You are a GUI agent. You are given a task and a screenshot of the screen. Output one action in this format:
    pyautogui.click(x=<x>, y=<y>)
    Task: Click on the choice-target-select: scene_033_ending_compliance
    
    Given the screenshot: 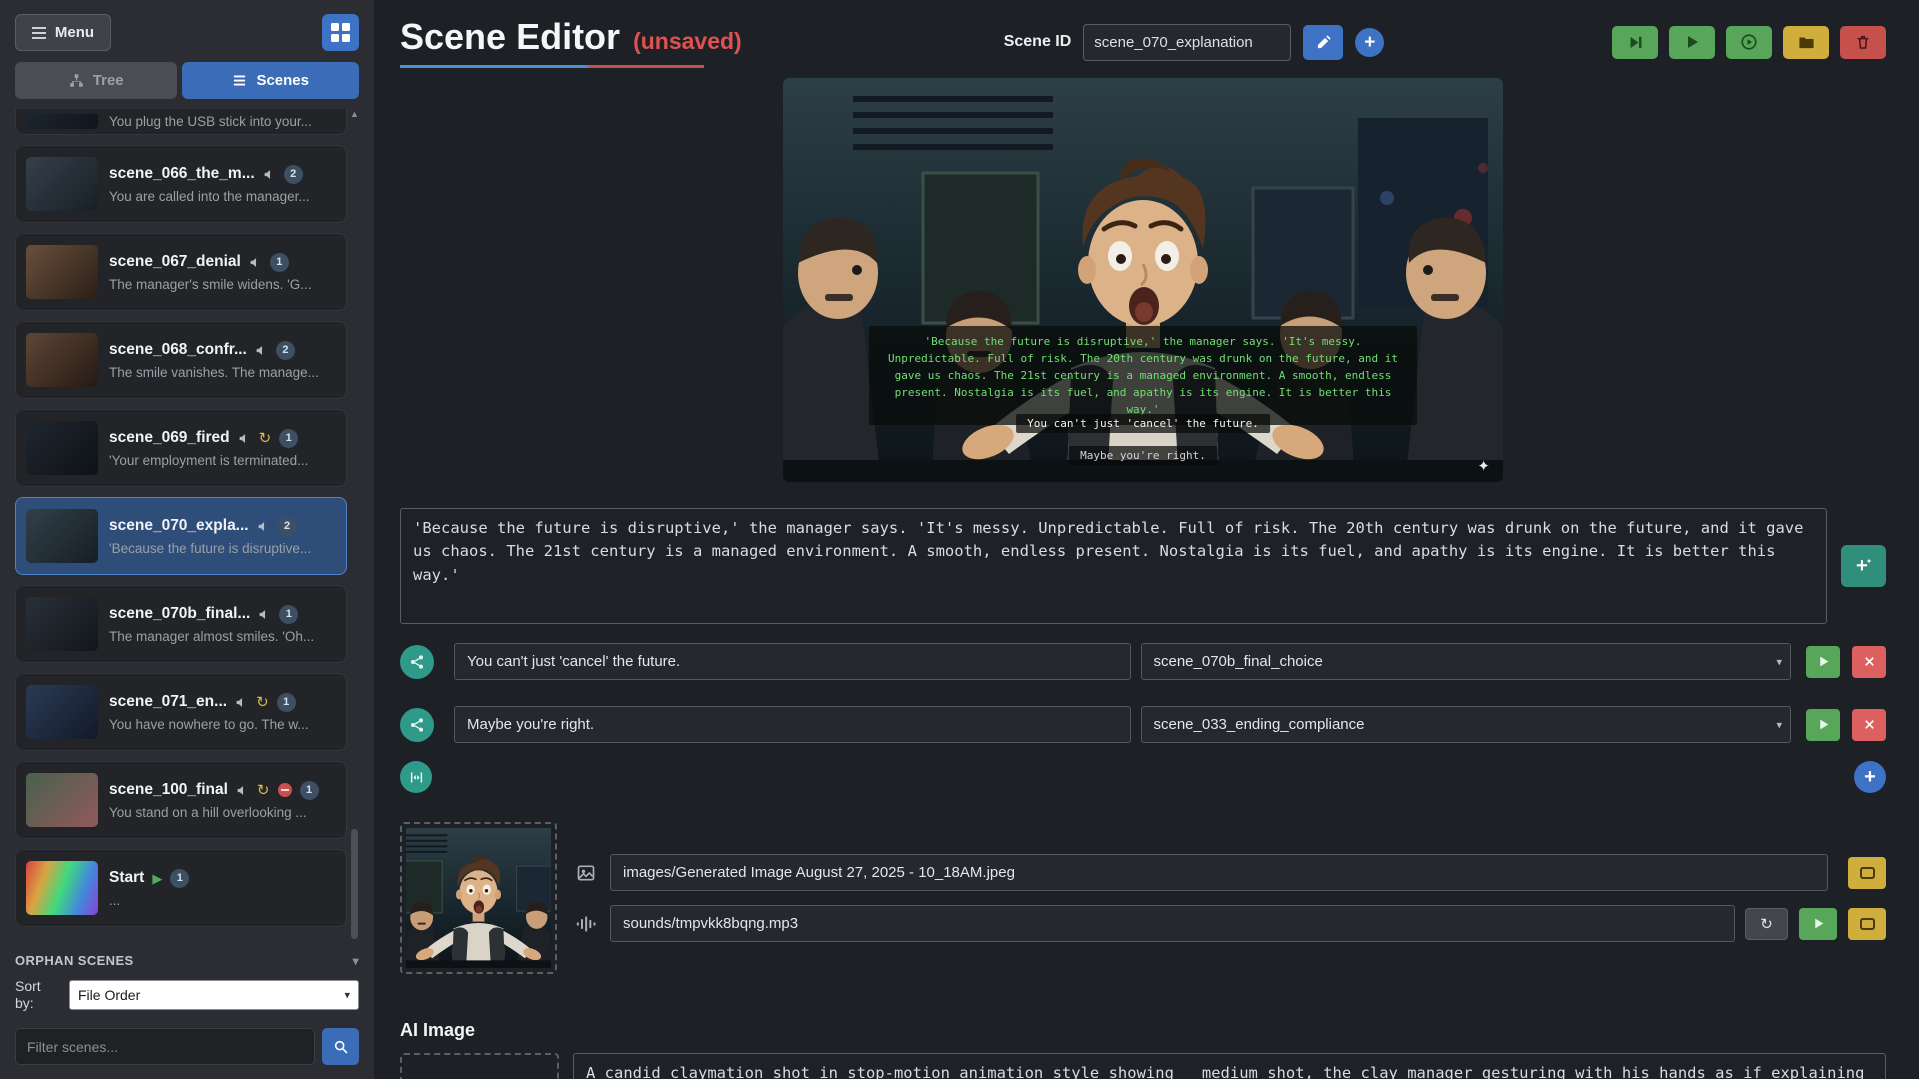 What is the action you would take?
    pyautogui.click(x=1465, y=724)
    